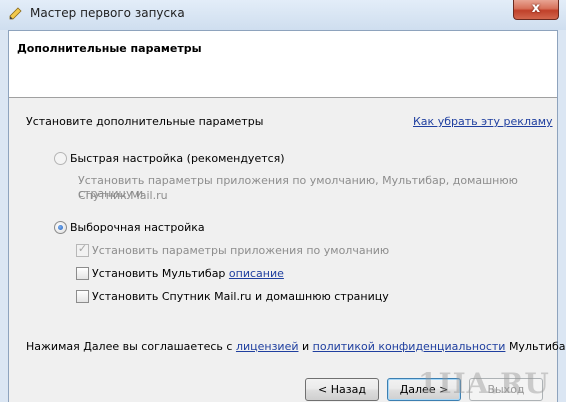 The width and height of the screenshot is (566, 402). Describe the element at coordinates (123, 195) in the screenshot. I see `quick-setup-description-2: Спутник Mail.ru` at that location.